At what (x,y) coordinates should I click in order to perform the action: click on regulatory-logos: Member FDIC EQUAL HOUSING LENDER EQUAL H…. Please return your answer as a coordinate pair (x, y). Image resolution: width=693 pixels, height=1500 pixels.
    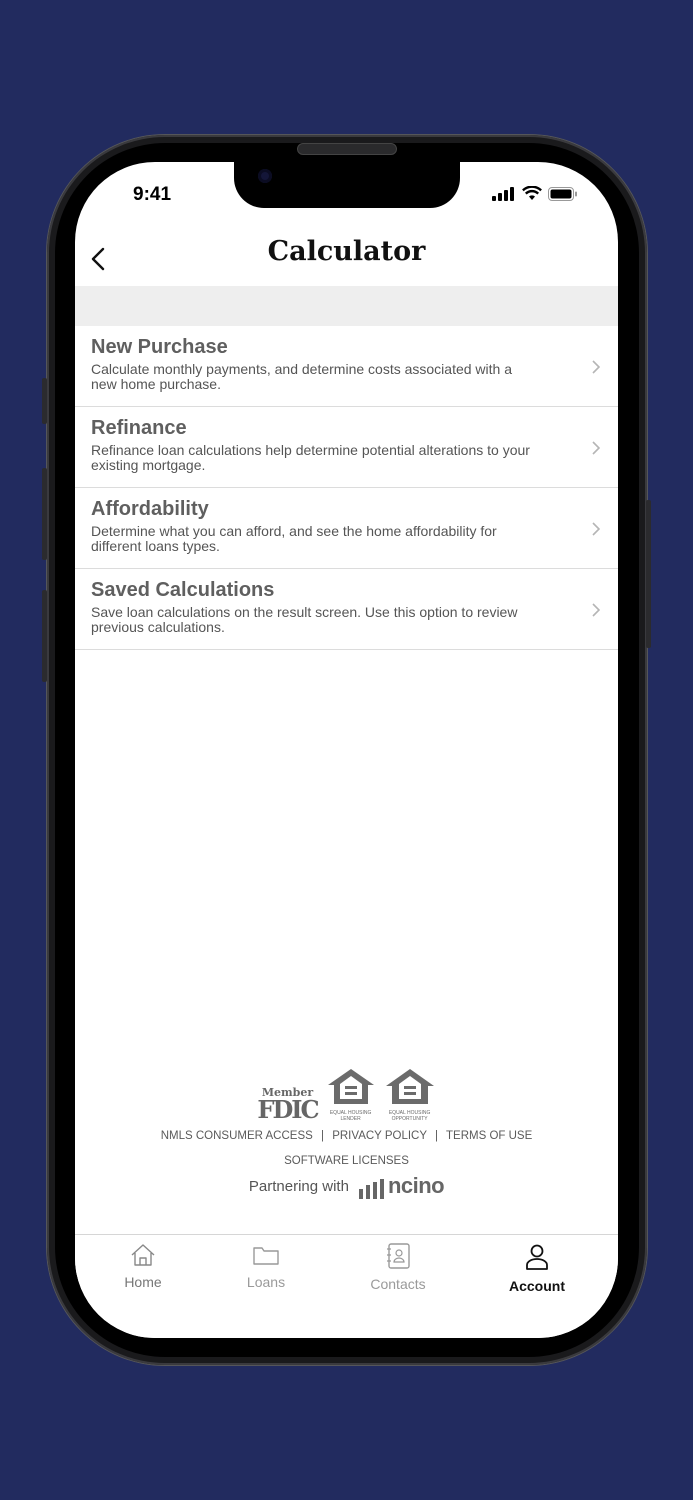
    Looking at the image, I should click on (346, 1094).